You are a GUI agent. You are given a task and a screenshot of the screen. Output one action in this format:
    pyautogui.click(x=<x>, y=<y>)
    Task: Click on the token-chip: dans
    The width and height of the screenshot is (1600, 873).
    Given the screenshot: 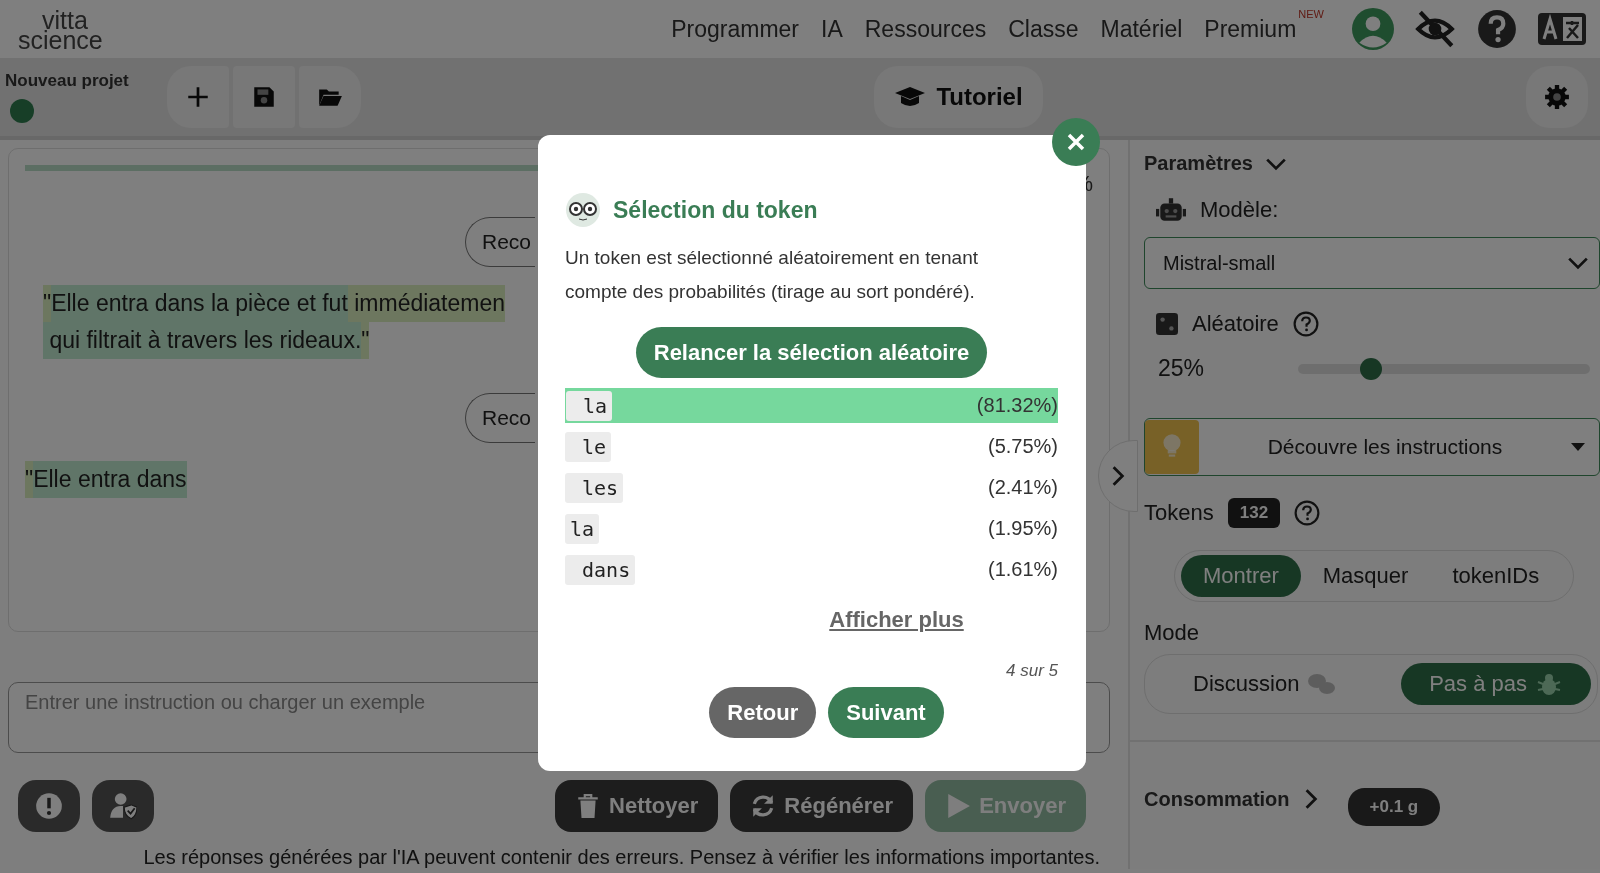 What is the action you would take?
    pyautogui.click(x=600, y=569)
    